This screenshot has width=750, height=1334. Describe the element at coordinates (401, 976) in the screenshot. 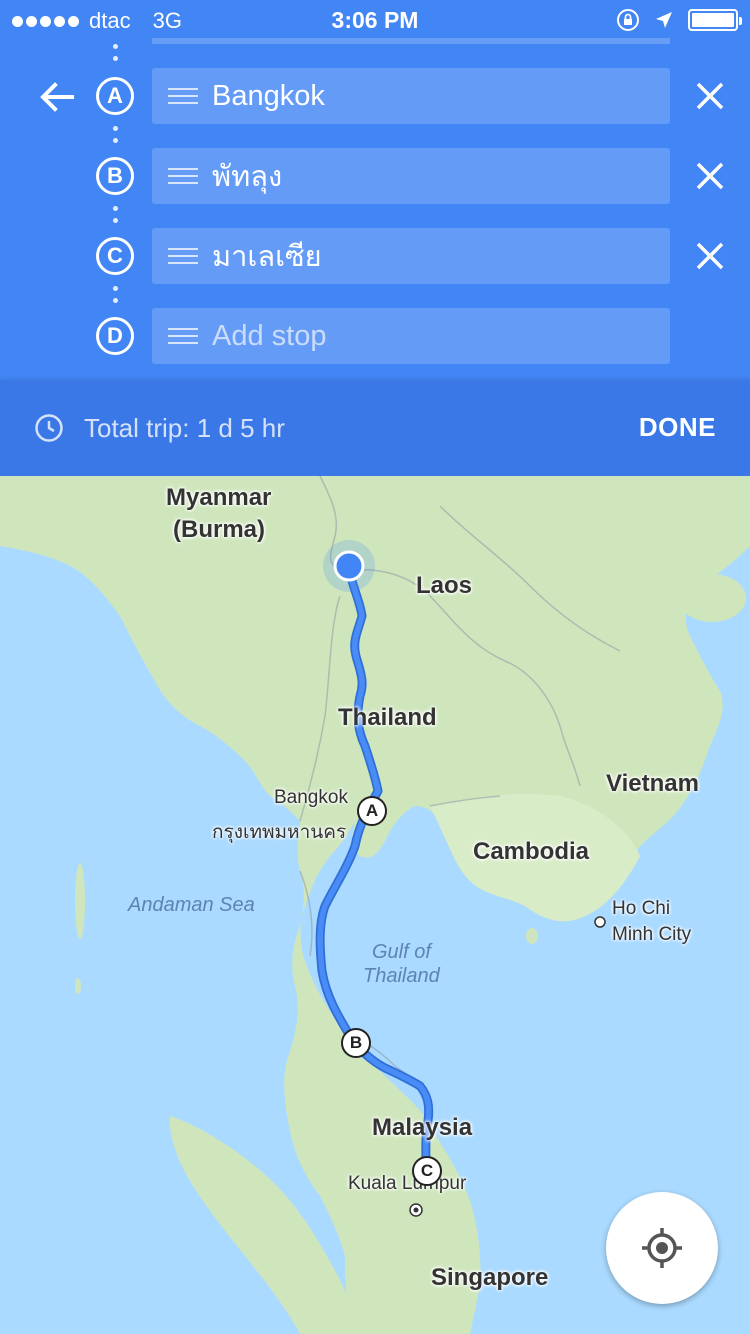

I see `map-label-gulf-2: Thailand` at that location.